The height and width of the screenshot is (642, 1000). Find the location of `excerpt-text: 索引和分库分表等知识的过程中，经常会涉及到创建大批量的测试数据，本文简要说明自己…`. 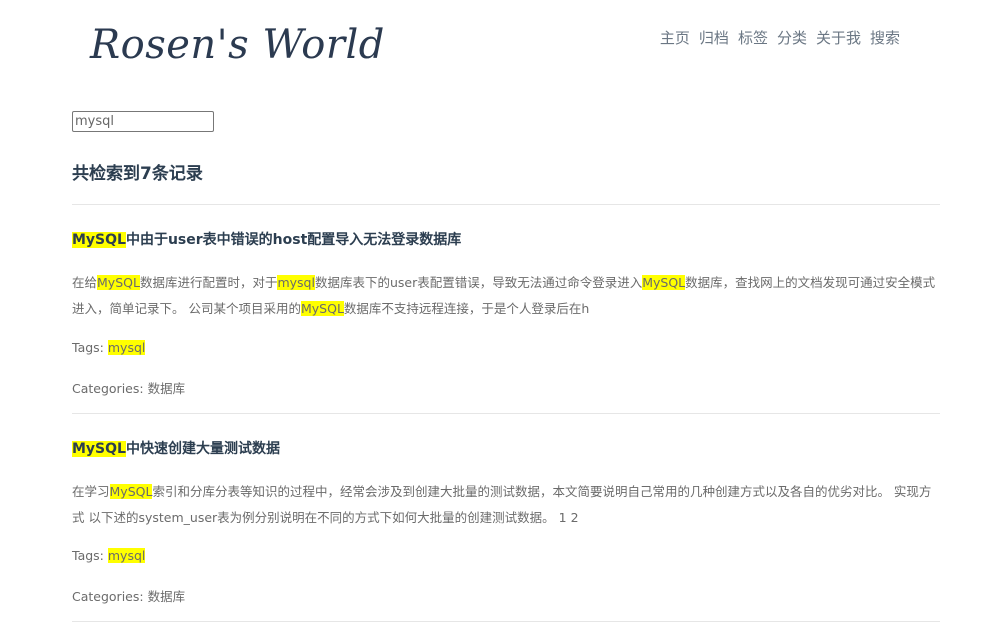

excerpt-text: 索引和分库分表等知识的过程中，经常会涉及到创建大批量的测试数据，本文简要说明自己… is located at coordinates (502, 504).